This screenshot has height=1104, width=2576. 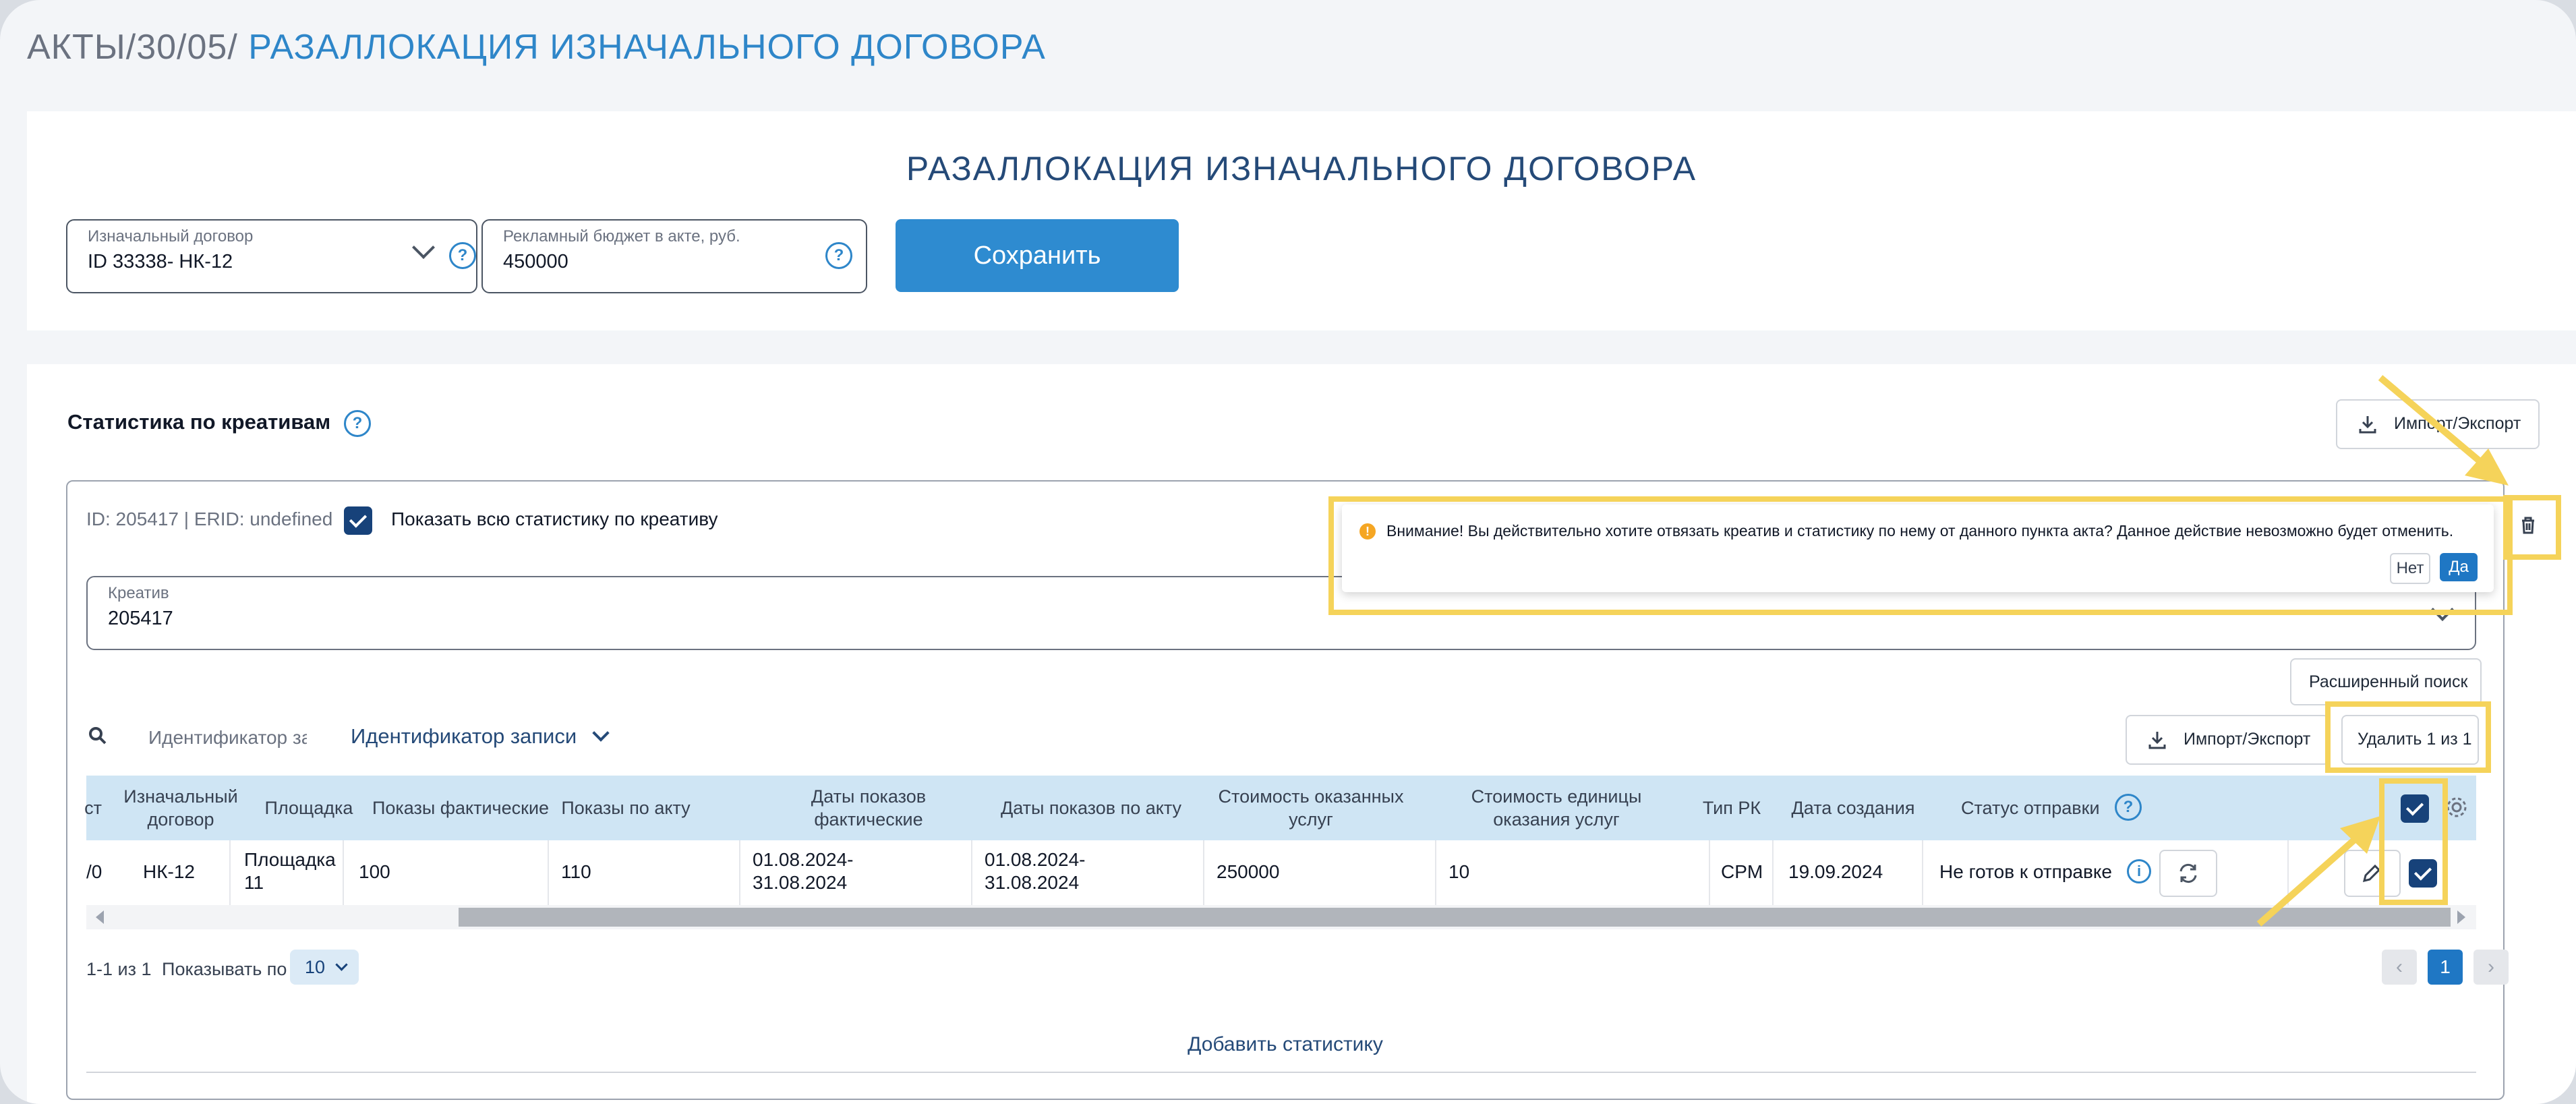 I want to click on annotation-arrows, so click(x=2382, y=651).